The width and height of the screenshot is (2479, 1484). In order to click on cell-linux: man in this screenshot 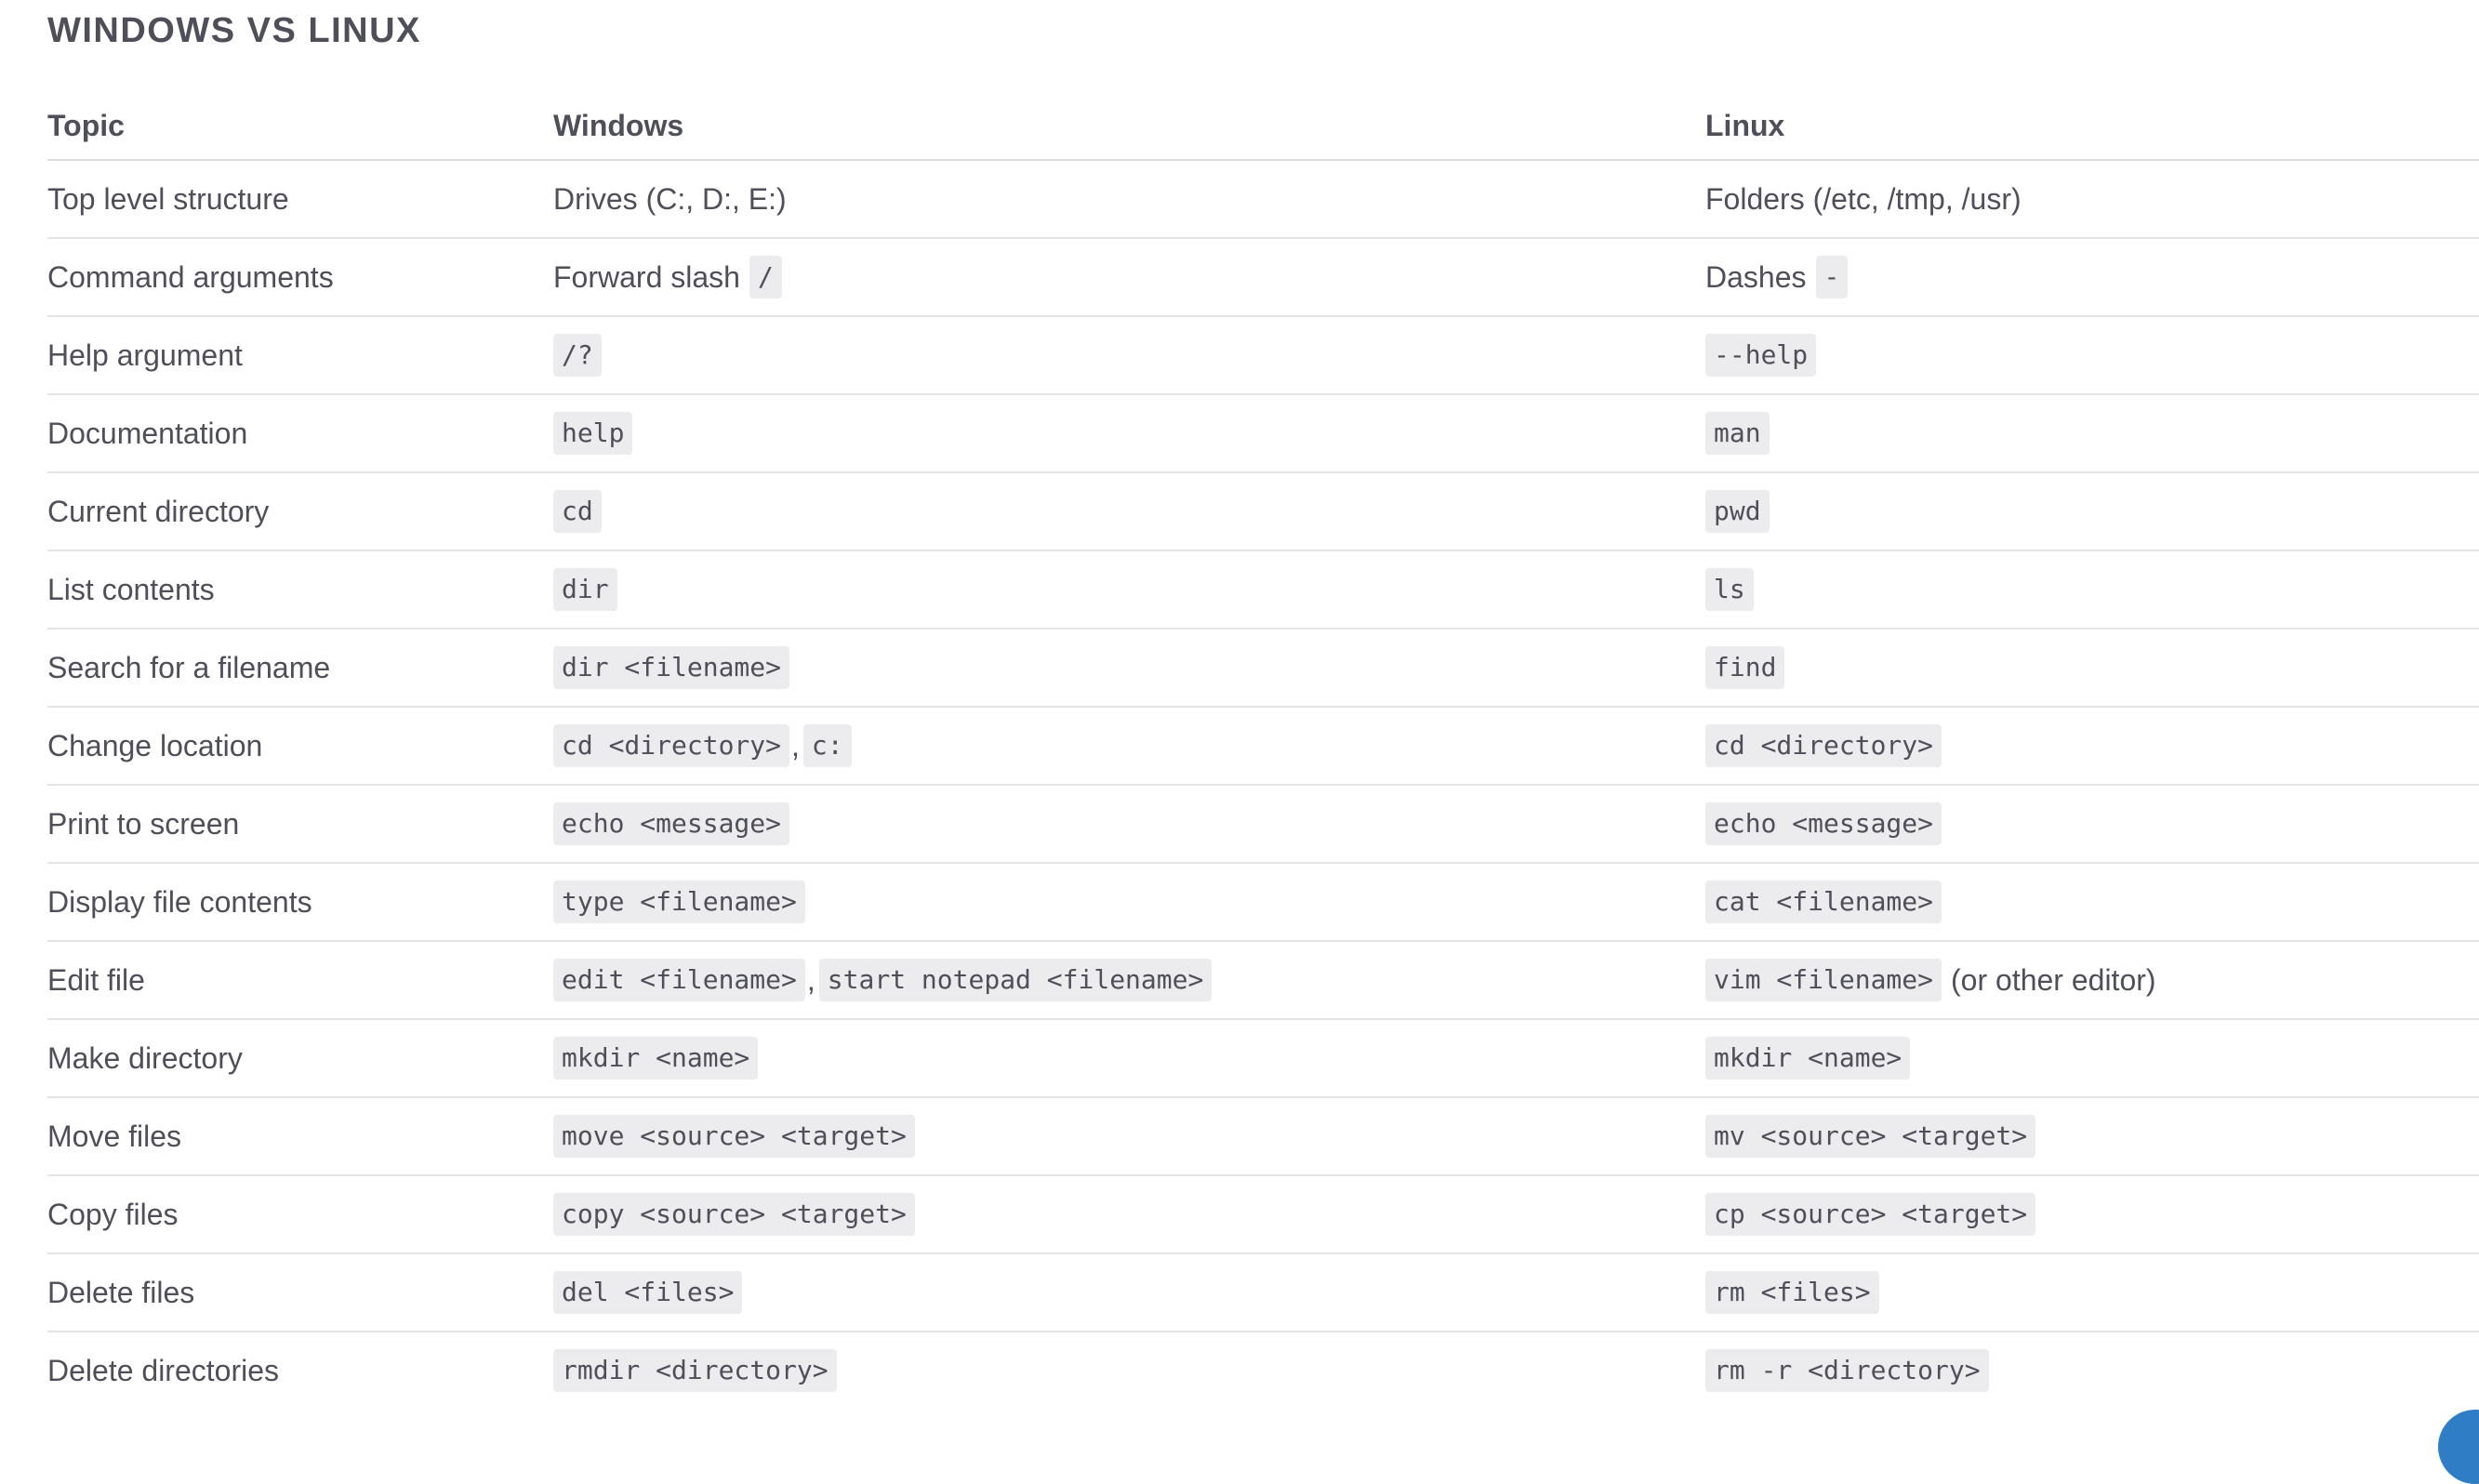, I will do `click(2092, 433)`.